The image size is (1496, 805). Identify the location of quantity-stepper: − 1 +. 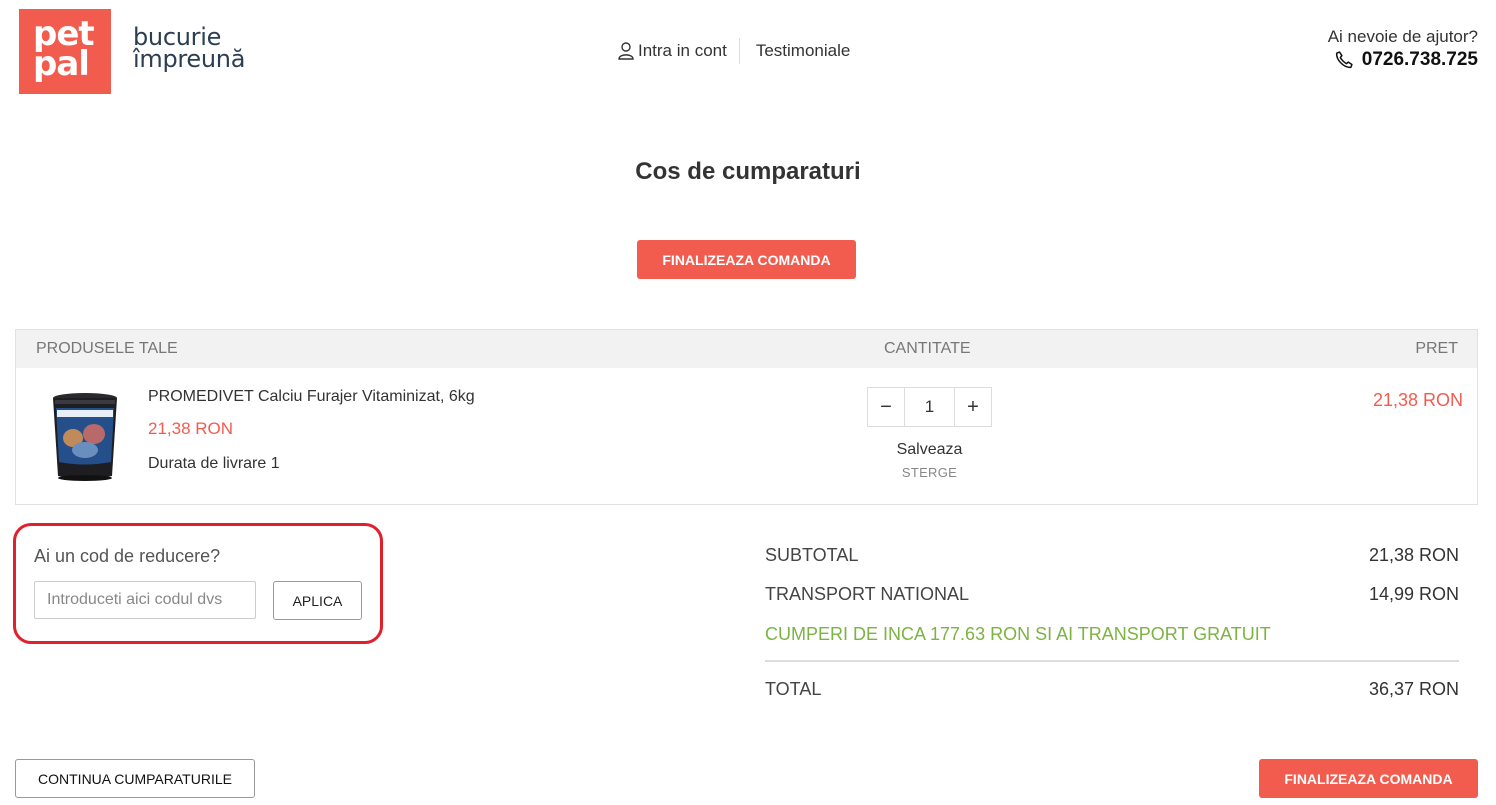
(929, 407).